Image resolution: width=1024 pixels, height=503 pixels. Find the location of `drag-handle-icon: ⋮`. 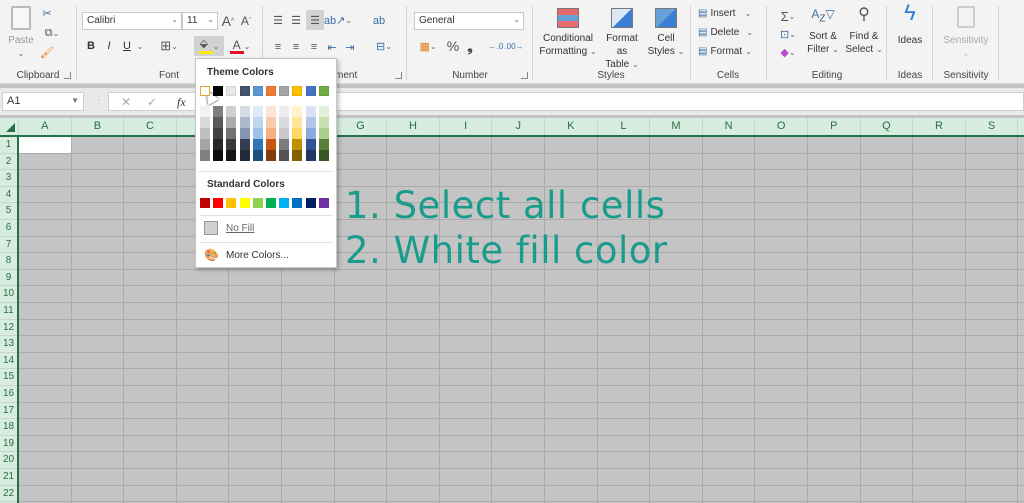

drag-handle-icon: ⋮ is located at coordinates (99, 100).